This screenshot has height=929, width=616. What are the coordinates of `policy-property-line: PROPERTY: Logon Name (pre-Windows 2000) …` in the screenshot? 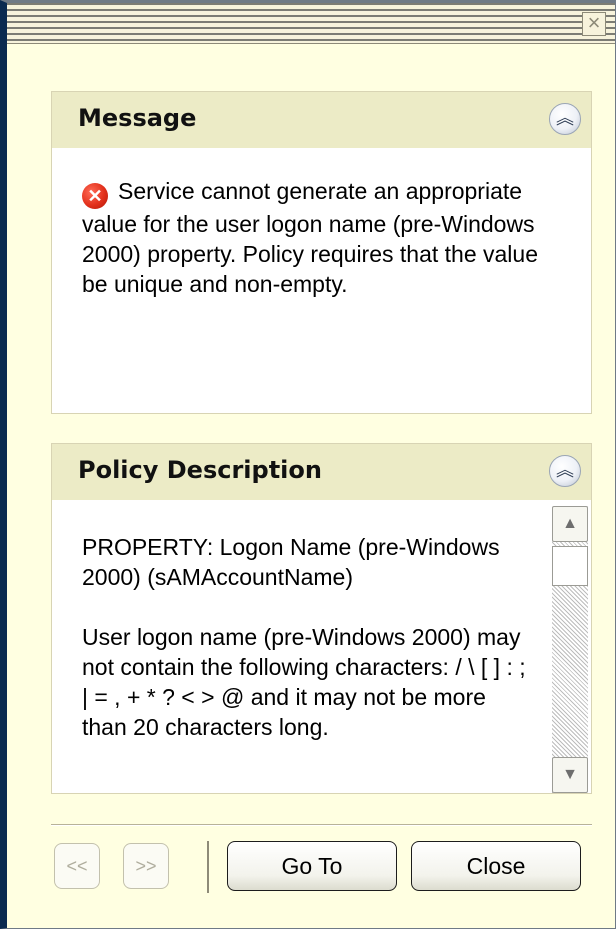 It's located at (291, 562).